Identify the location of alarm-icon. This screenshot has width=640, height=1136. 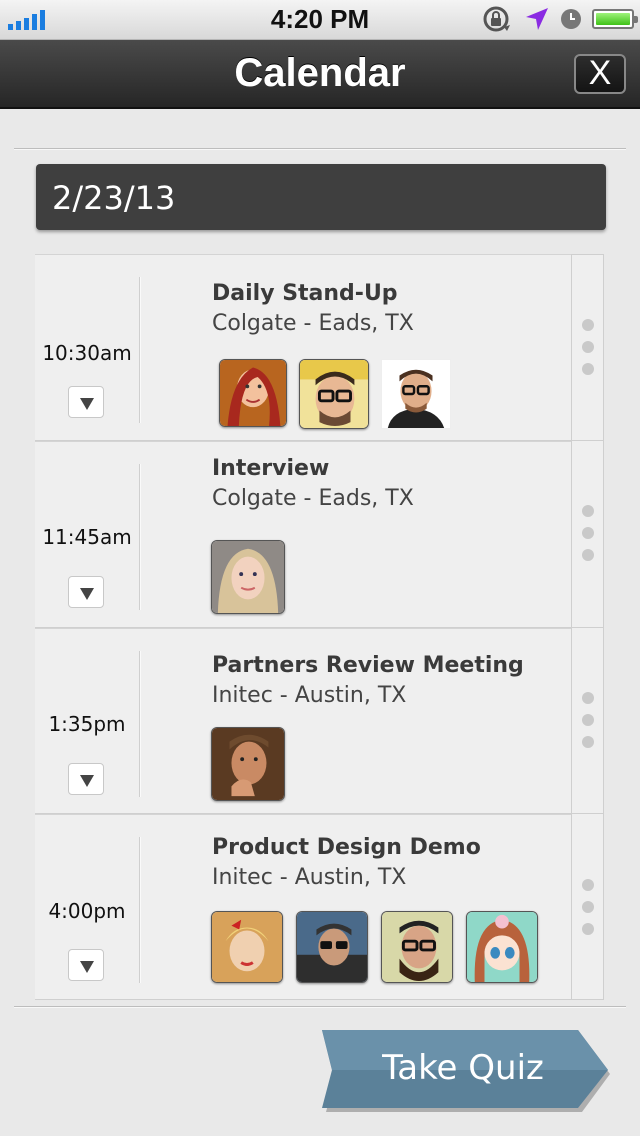
(571, 19).